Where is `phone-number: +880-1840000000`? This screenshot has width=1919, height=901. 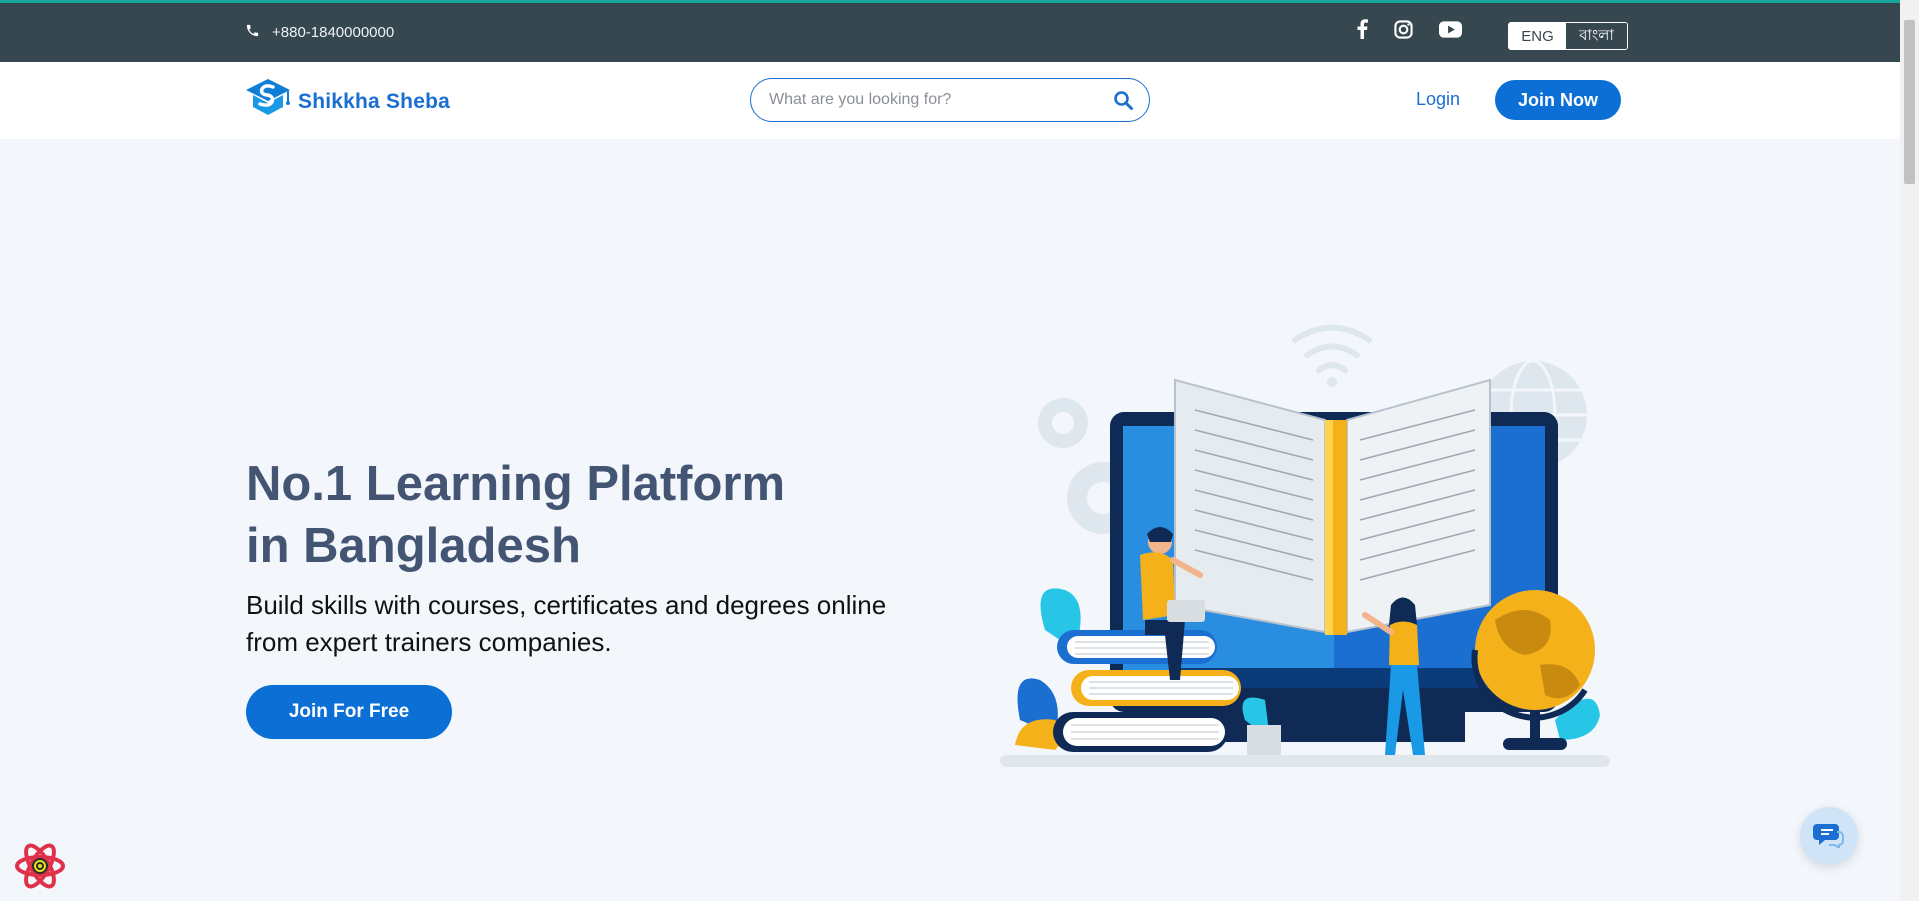 phone-number: +880-1840000000 is located at coordinates (333, 32).